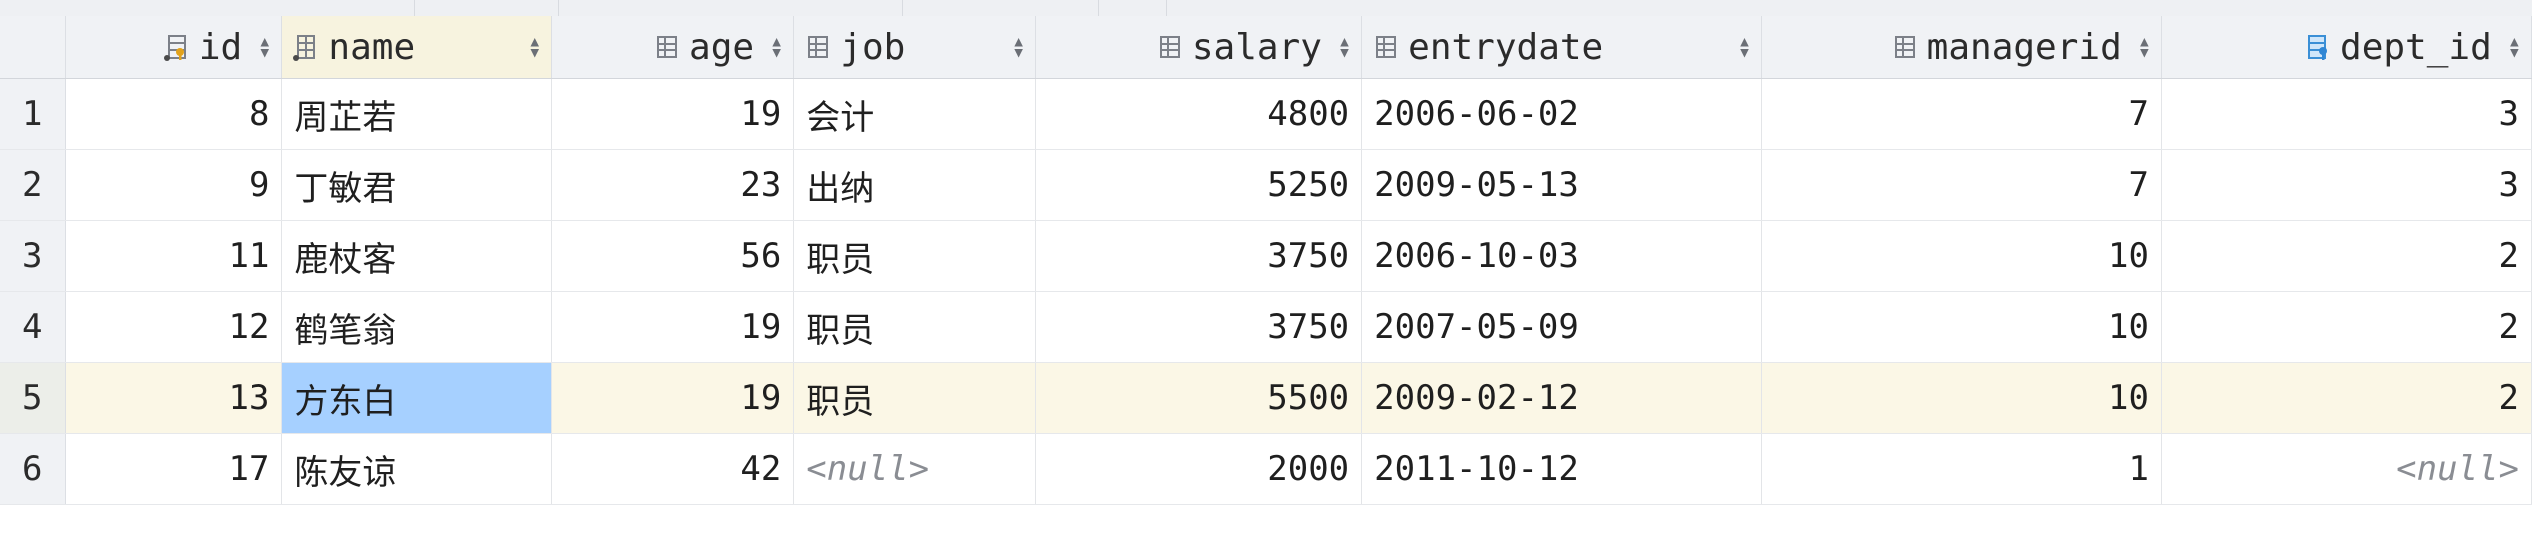 The width and height of the screenshot is (2532, 542). Describe the element at coordinates (417, 398) in the screenshot. I see `cell-name: 方东白` at that location.